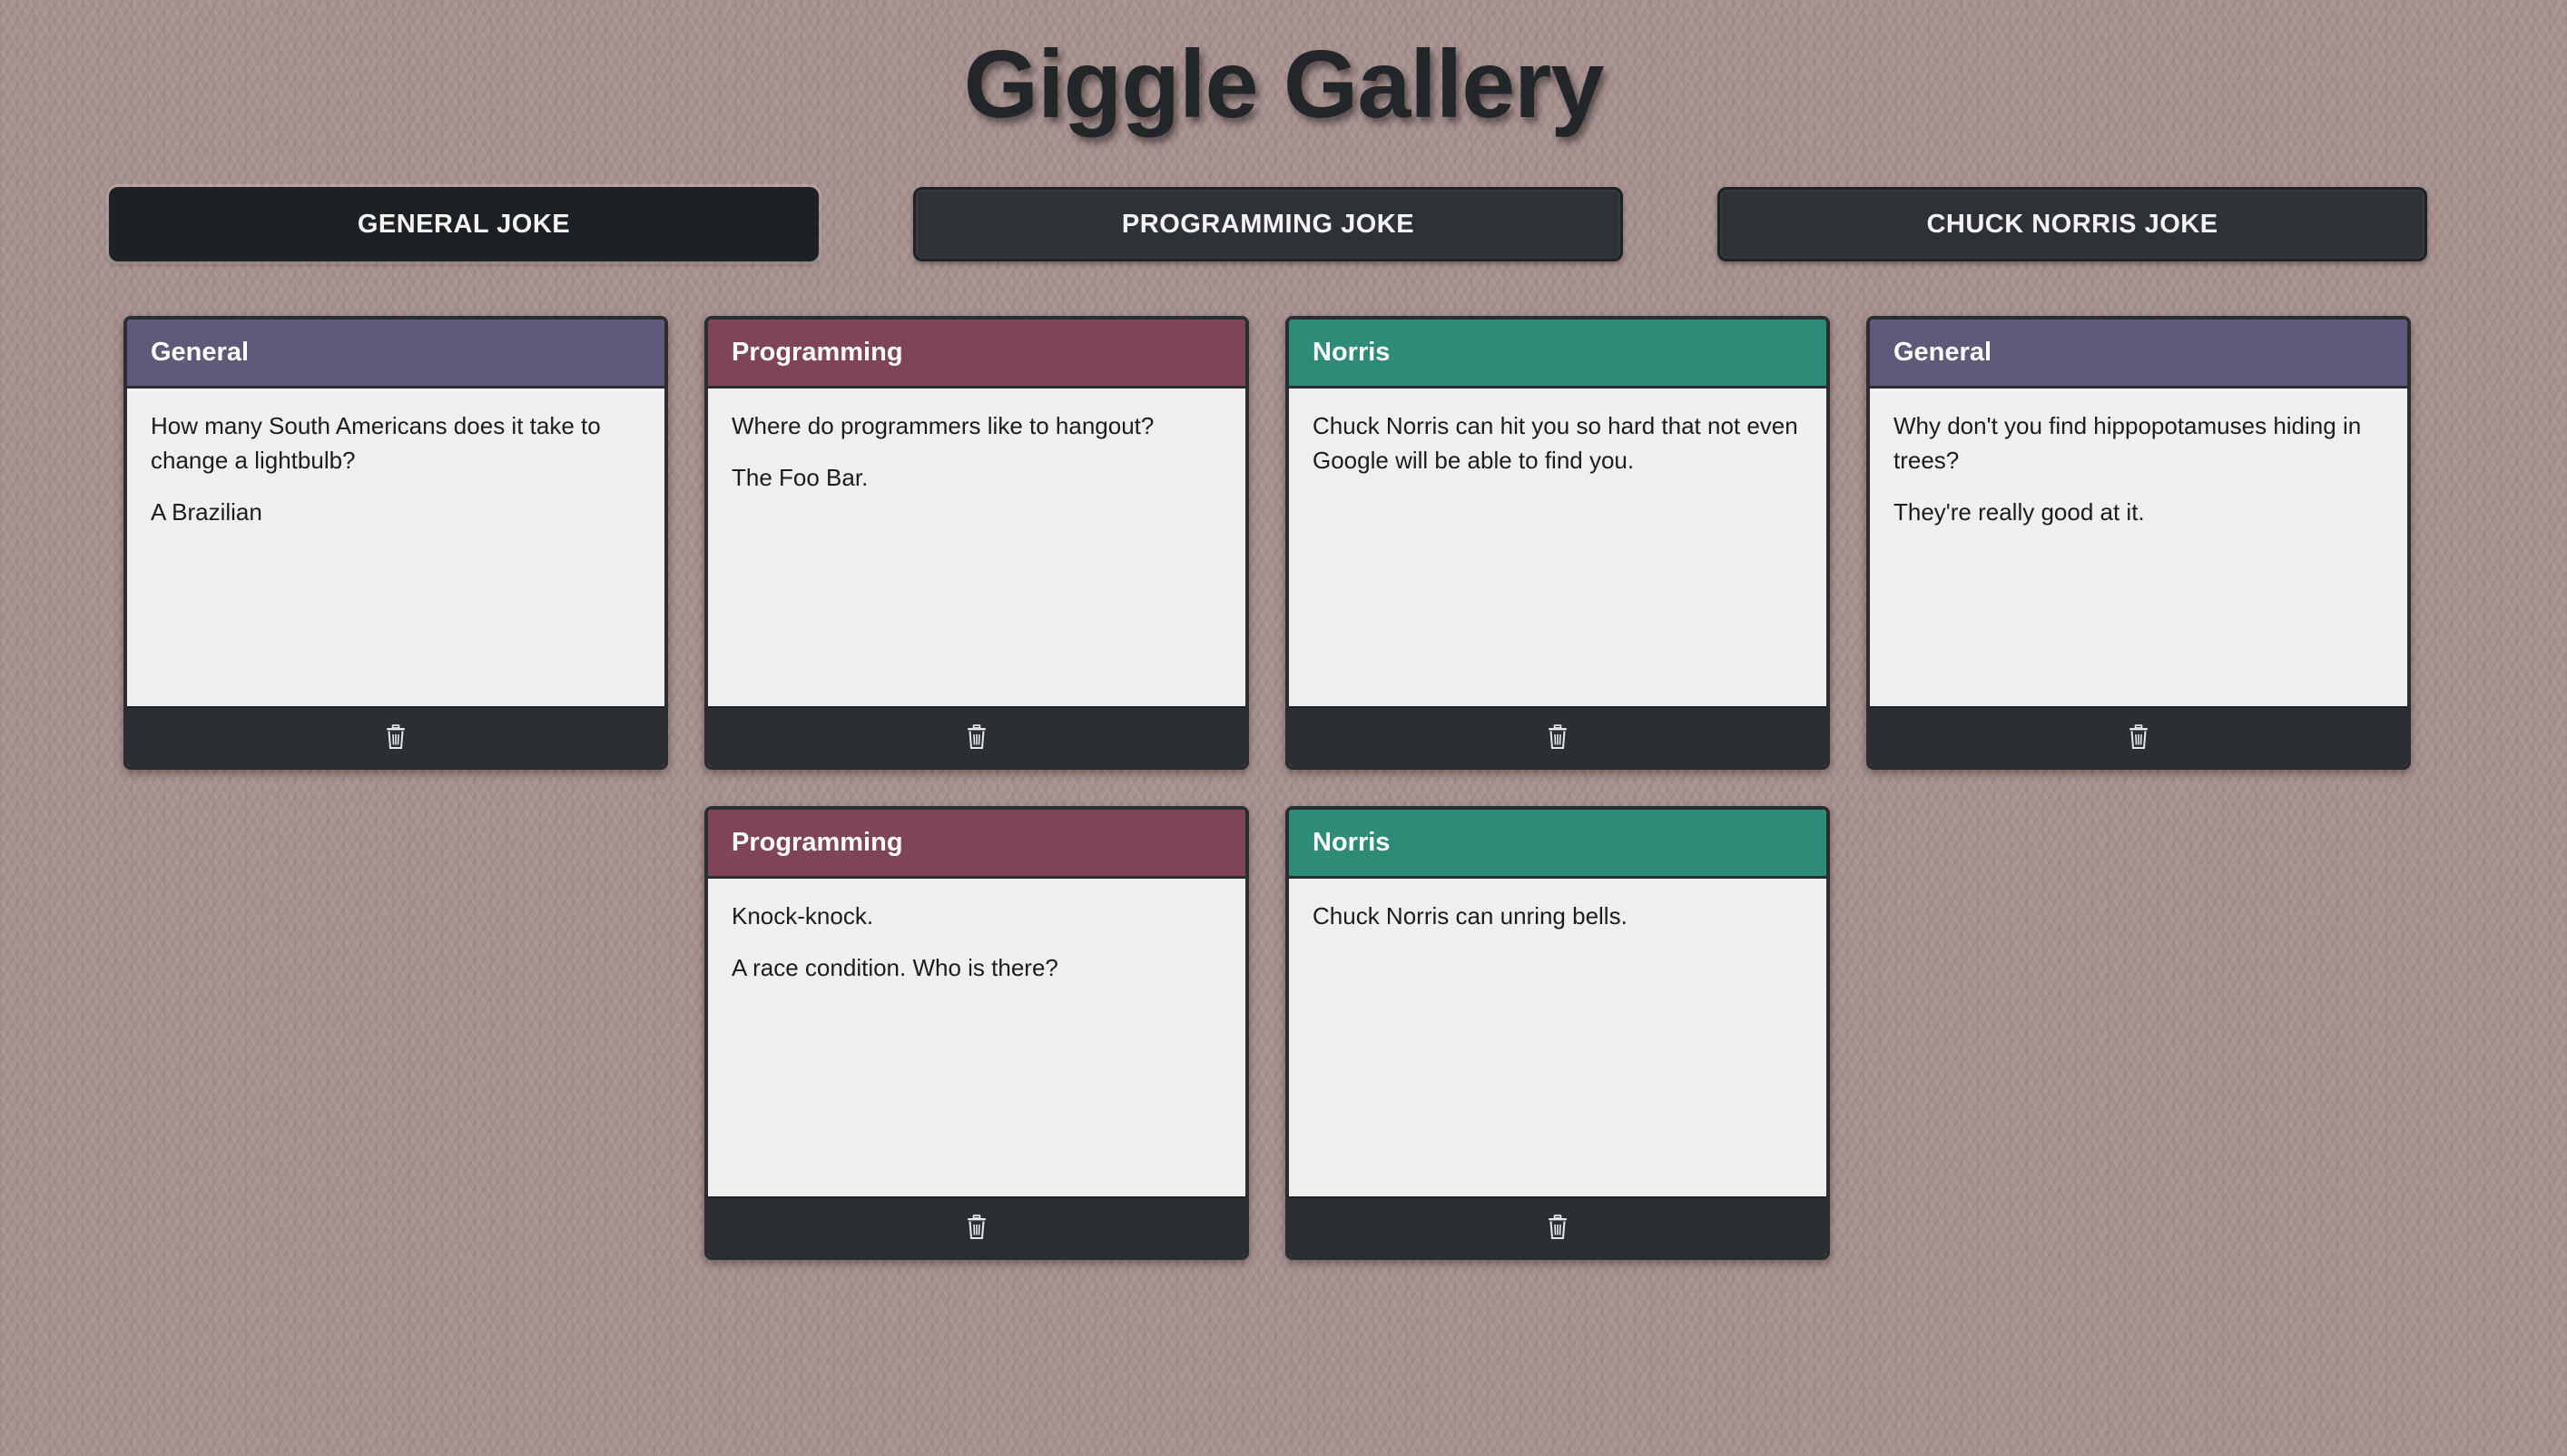 Image resolution: width=2567 pixels, height=1456 pixels. Describe the element at coordinates (464, 224) in the screenshot. I see `general-joke-button: GENERAL JOKE` at that location.